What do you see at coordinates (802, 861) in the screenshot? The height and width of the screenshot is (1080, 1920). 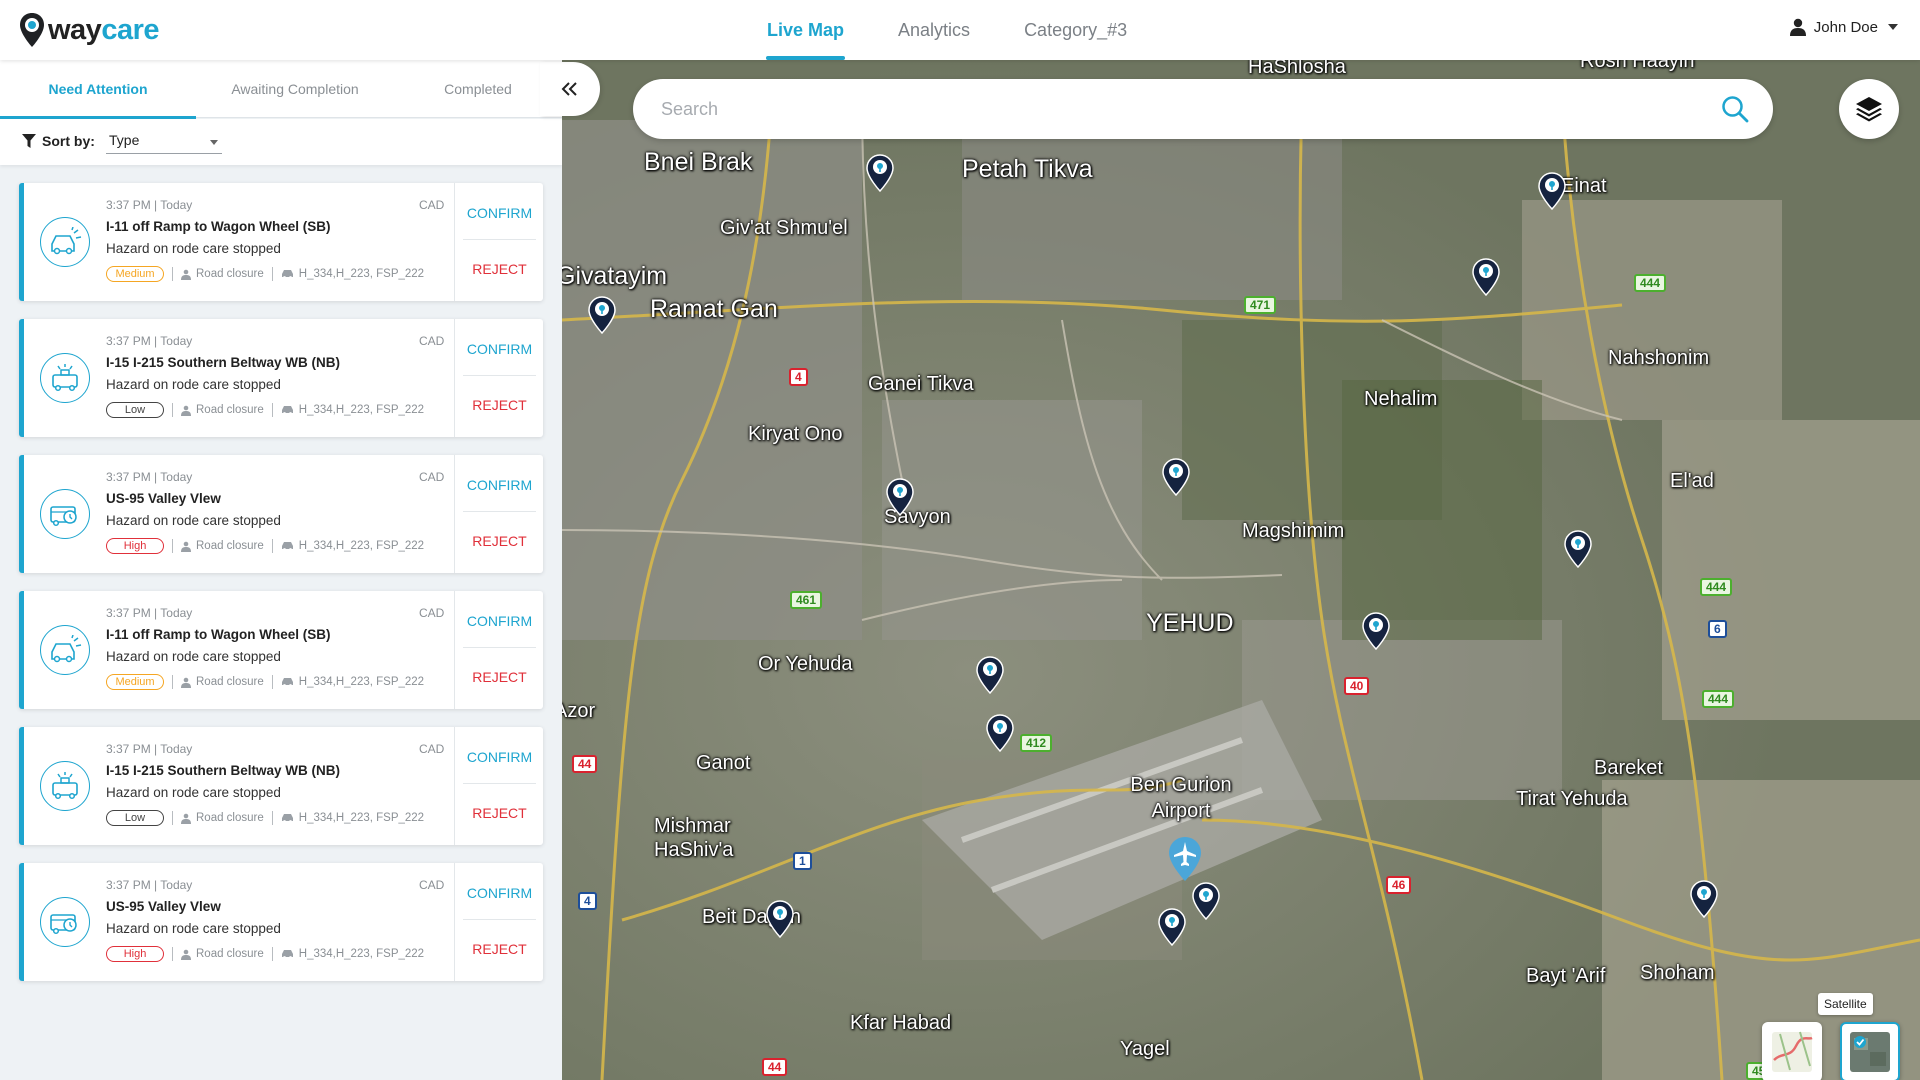 I see `route-shield: 1` at bounding box center [802, 861].